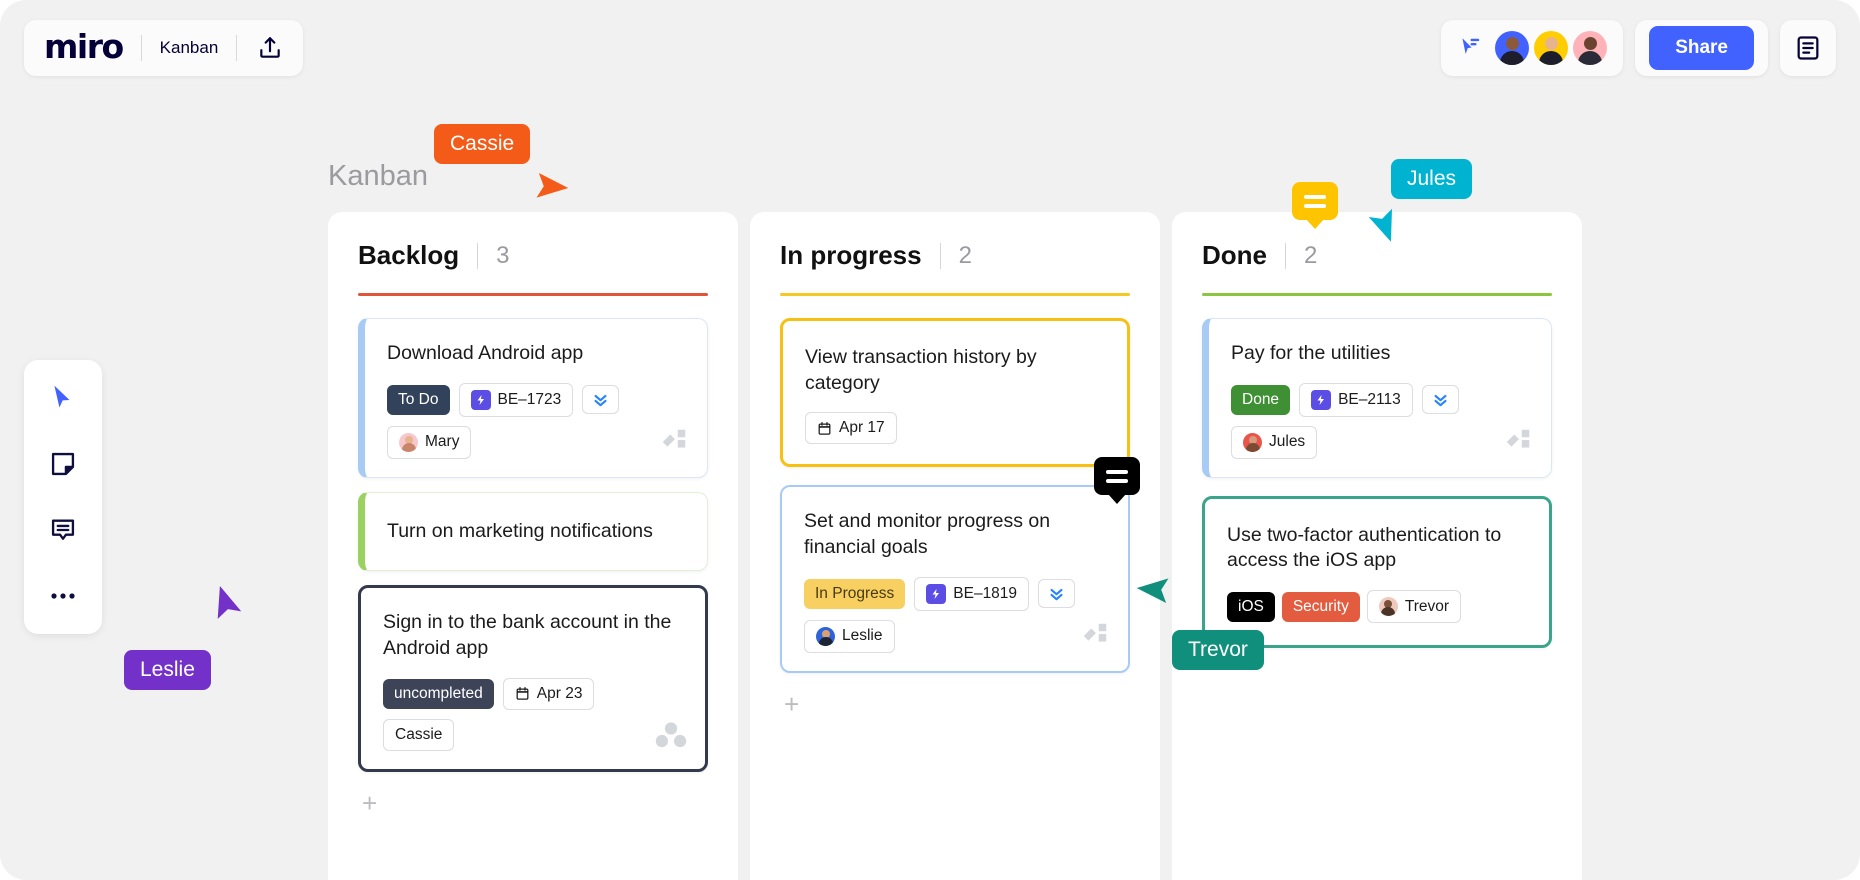 This screenshot has height=880, width=1860. I want to click on top-bar-left: miro Kanban, so click(164, 48).